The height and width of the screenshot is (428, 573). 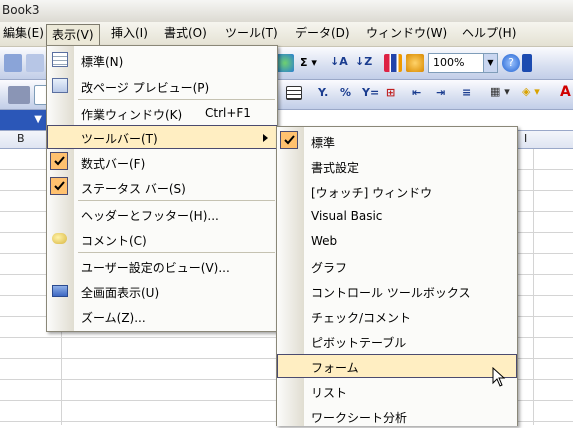 What do you see at coordinates (133, 189) in the screenshot?
I see `view-menu-label: ステータス バー(S)` at bounding box center [133, 189].